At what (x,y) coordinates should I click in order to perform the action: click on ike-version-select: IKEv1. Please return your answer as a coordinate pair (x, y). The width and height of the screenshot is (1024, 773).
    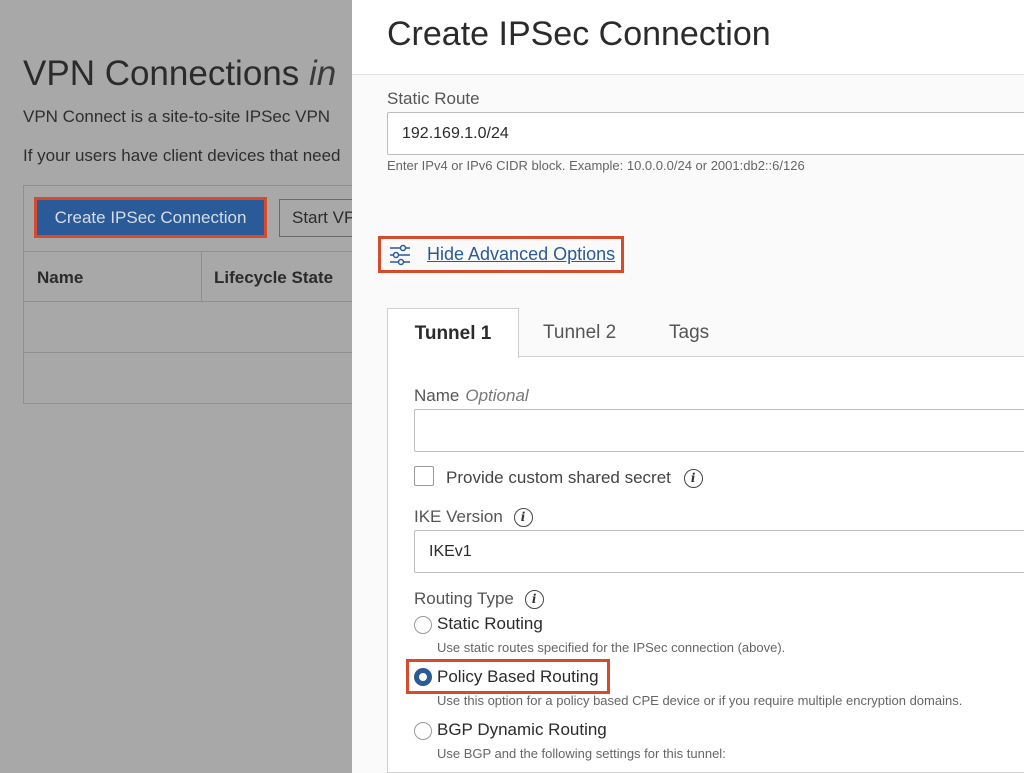
    Looking at the image, I should click on (719, 551).